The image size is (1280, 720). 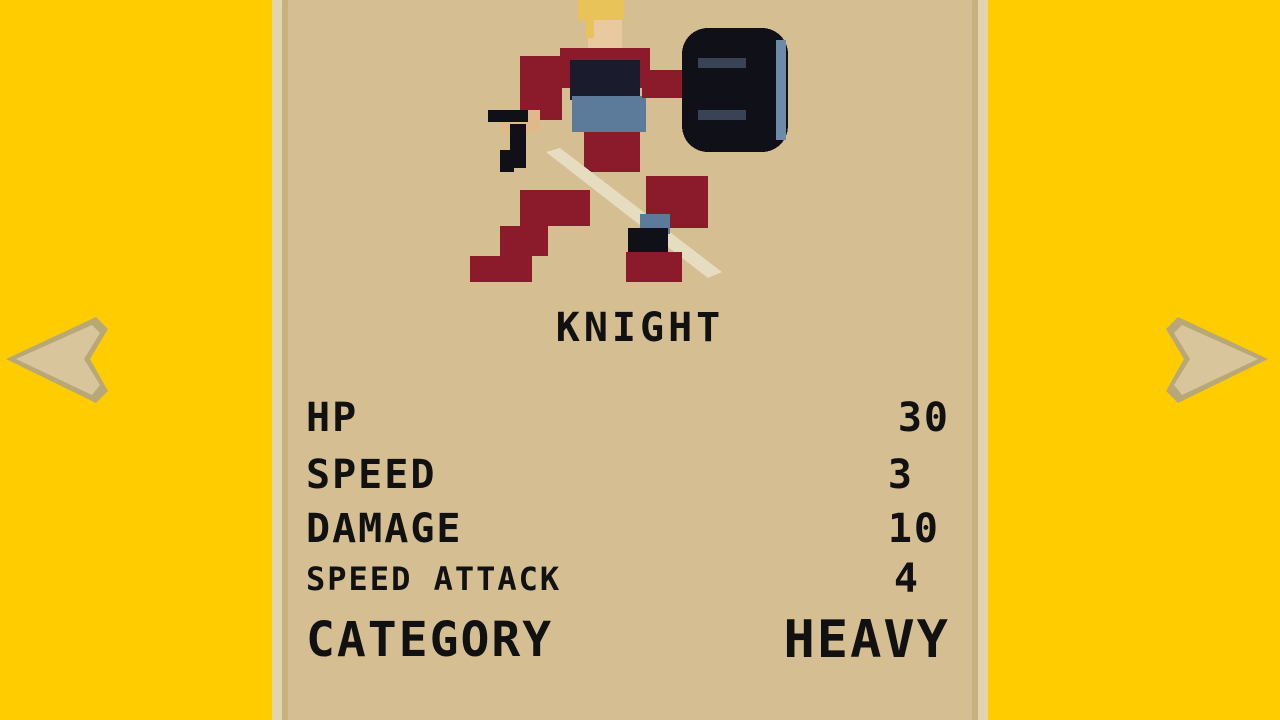 What do you see at coordinates (1218, 360) in the screenshot?
I see `arrow-right-icon` at bounding box center [1218, 360].